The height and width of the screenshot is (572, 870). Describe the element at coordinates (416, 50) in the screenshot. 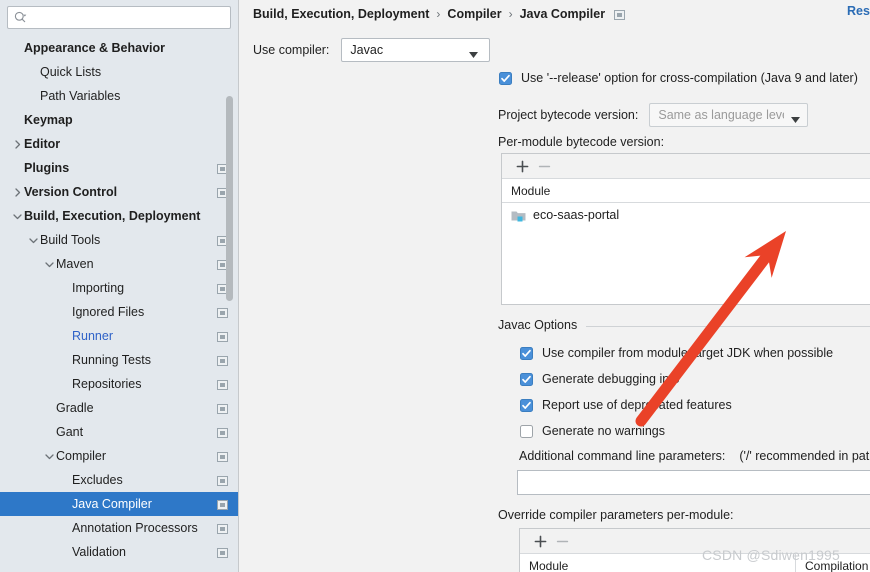

I see `use-compiler-select: Javac` at that location.